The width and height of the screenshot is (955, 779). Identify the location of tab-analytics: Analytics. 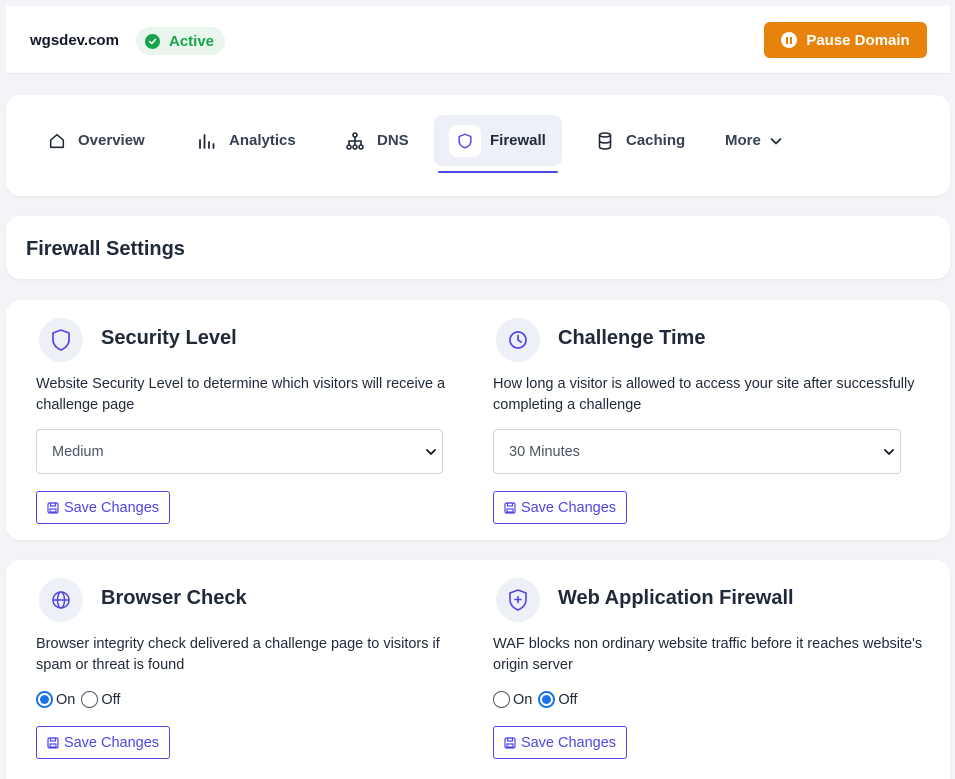
(246, 140).